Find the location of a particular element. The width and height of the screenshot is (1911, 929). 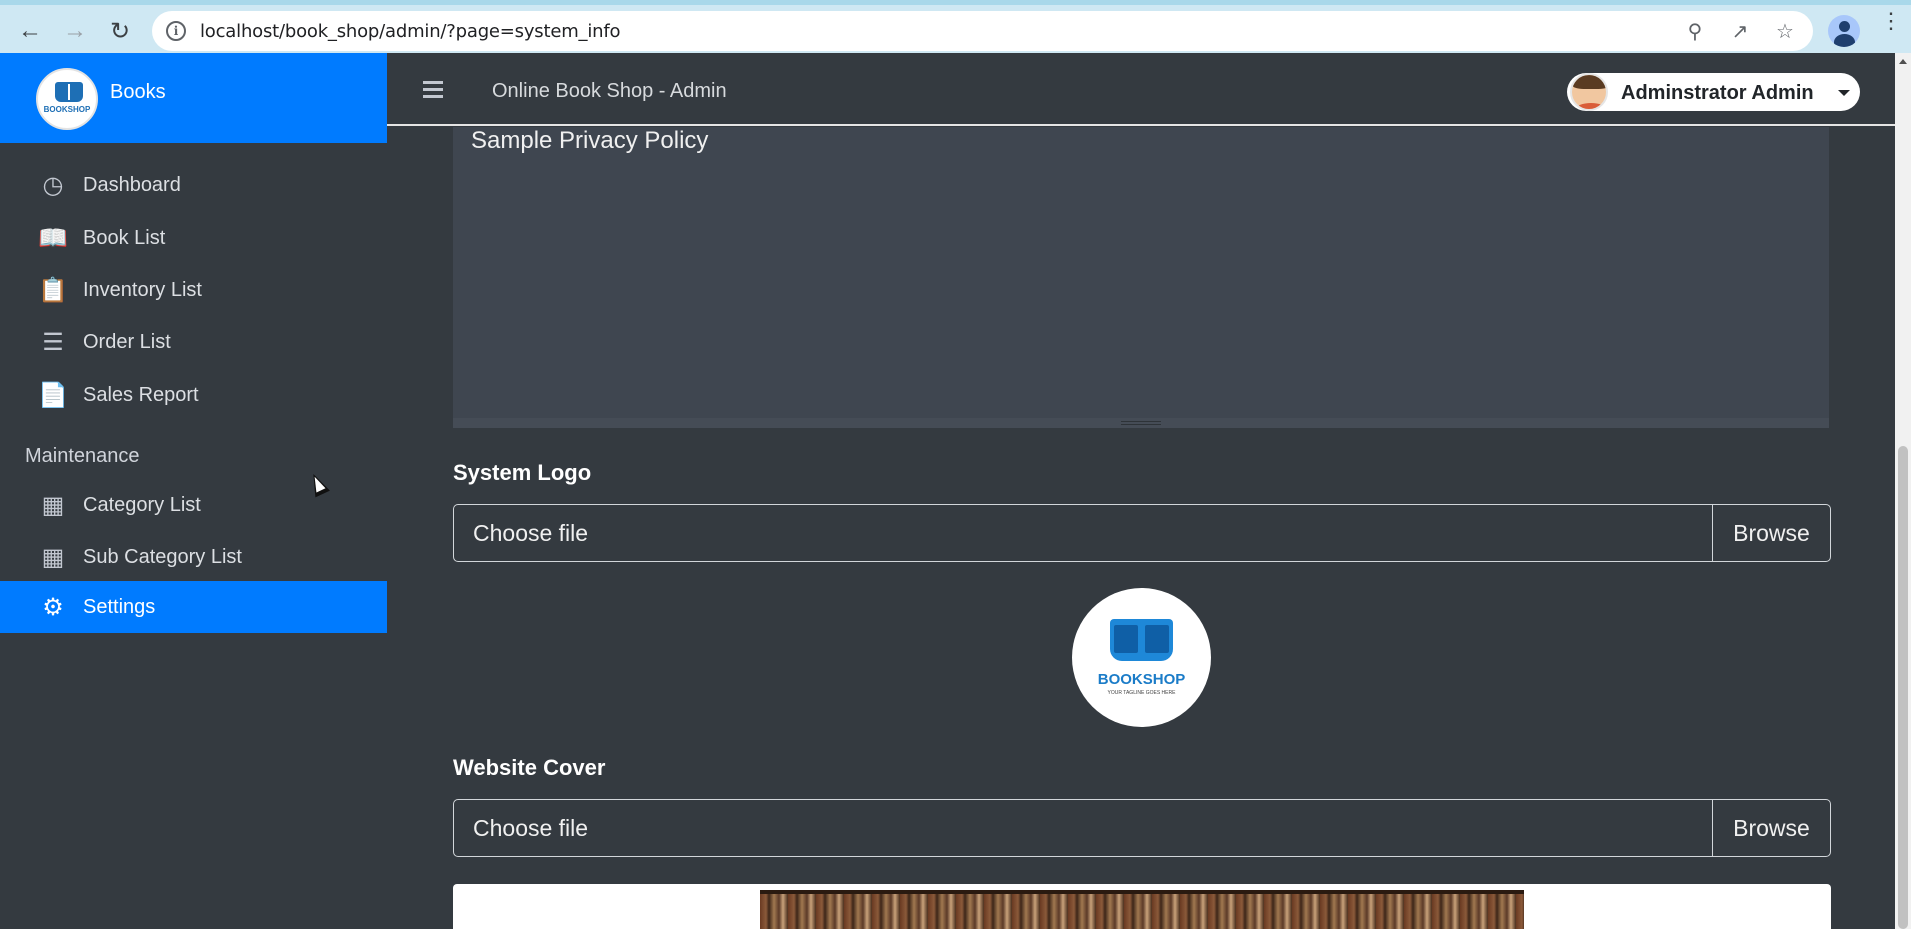

sidebar-item-order-list: ☰ Order List is located at coordinates (193, 342).